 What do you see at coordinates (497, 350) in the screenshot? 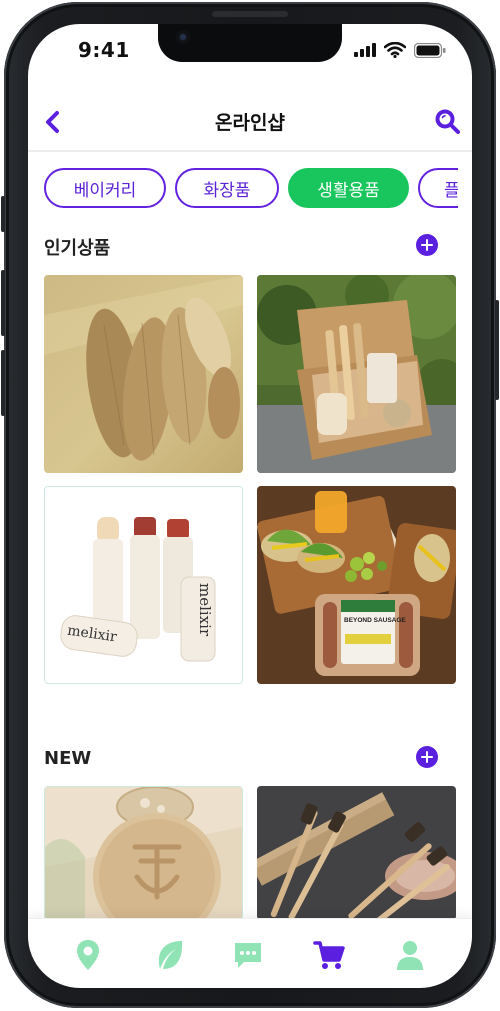
I see `power-button` at bounding box center [497, 350].